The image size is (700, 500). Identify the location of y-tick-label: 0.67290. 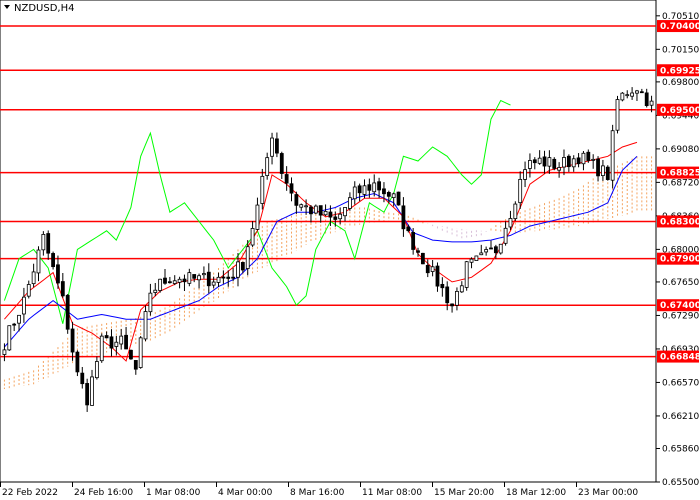
(680, 316).